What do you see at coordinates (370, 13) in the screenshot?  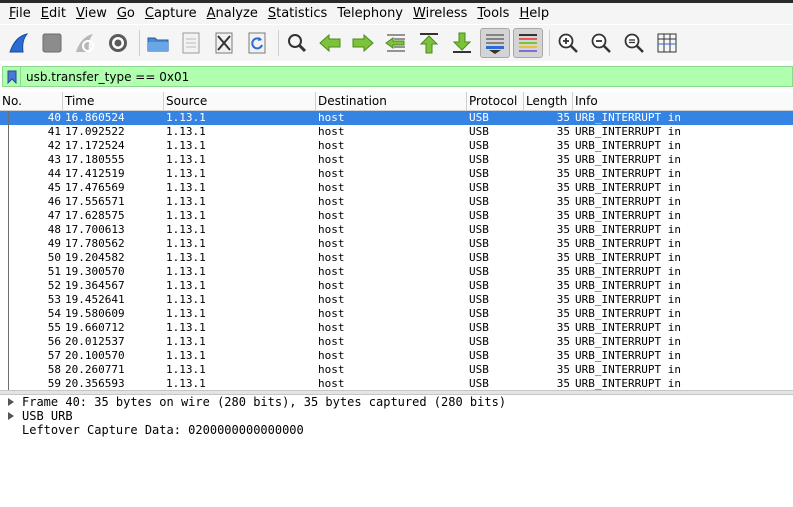 I see `menu-telephony: Telephony` at bounding box center [370, 13].